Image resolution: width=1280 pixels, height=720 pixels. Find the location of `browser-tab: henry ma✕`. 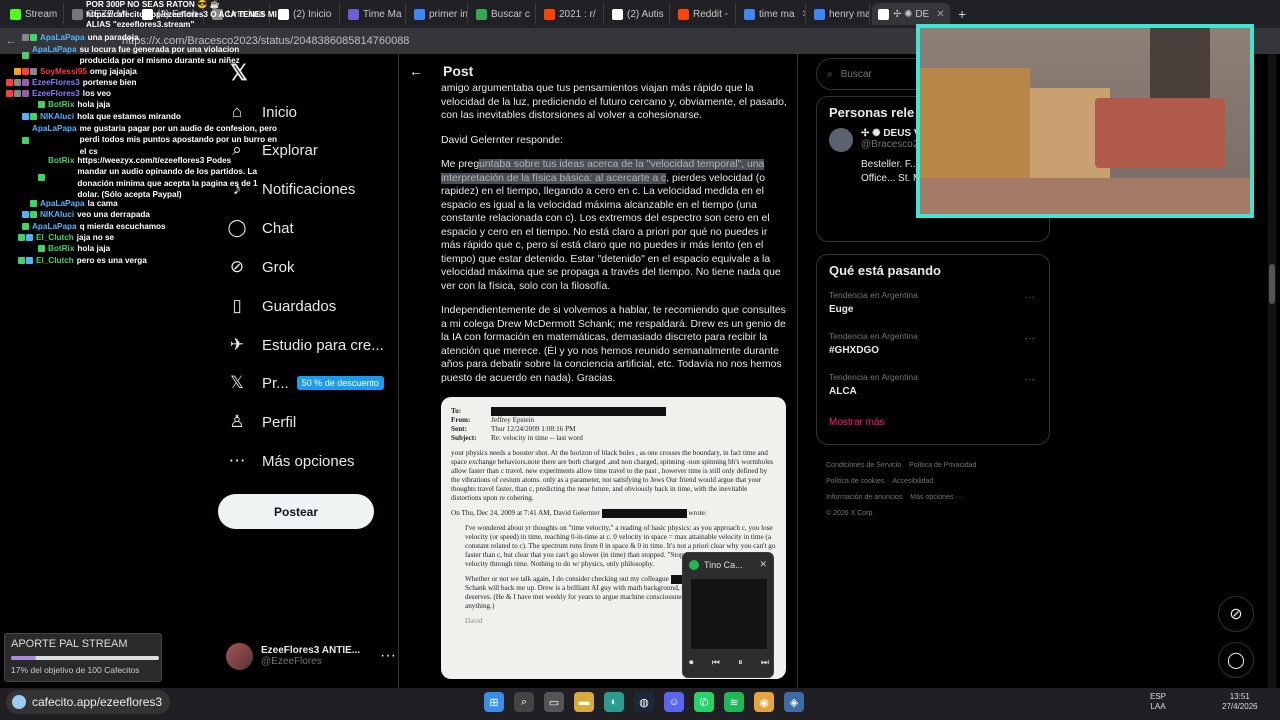

browser-tab: henry ma✕ is located at coordinates (839, 14).